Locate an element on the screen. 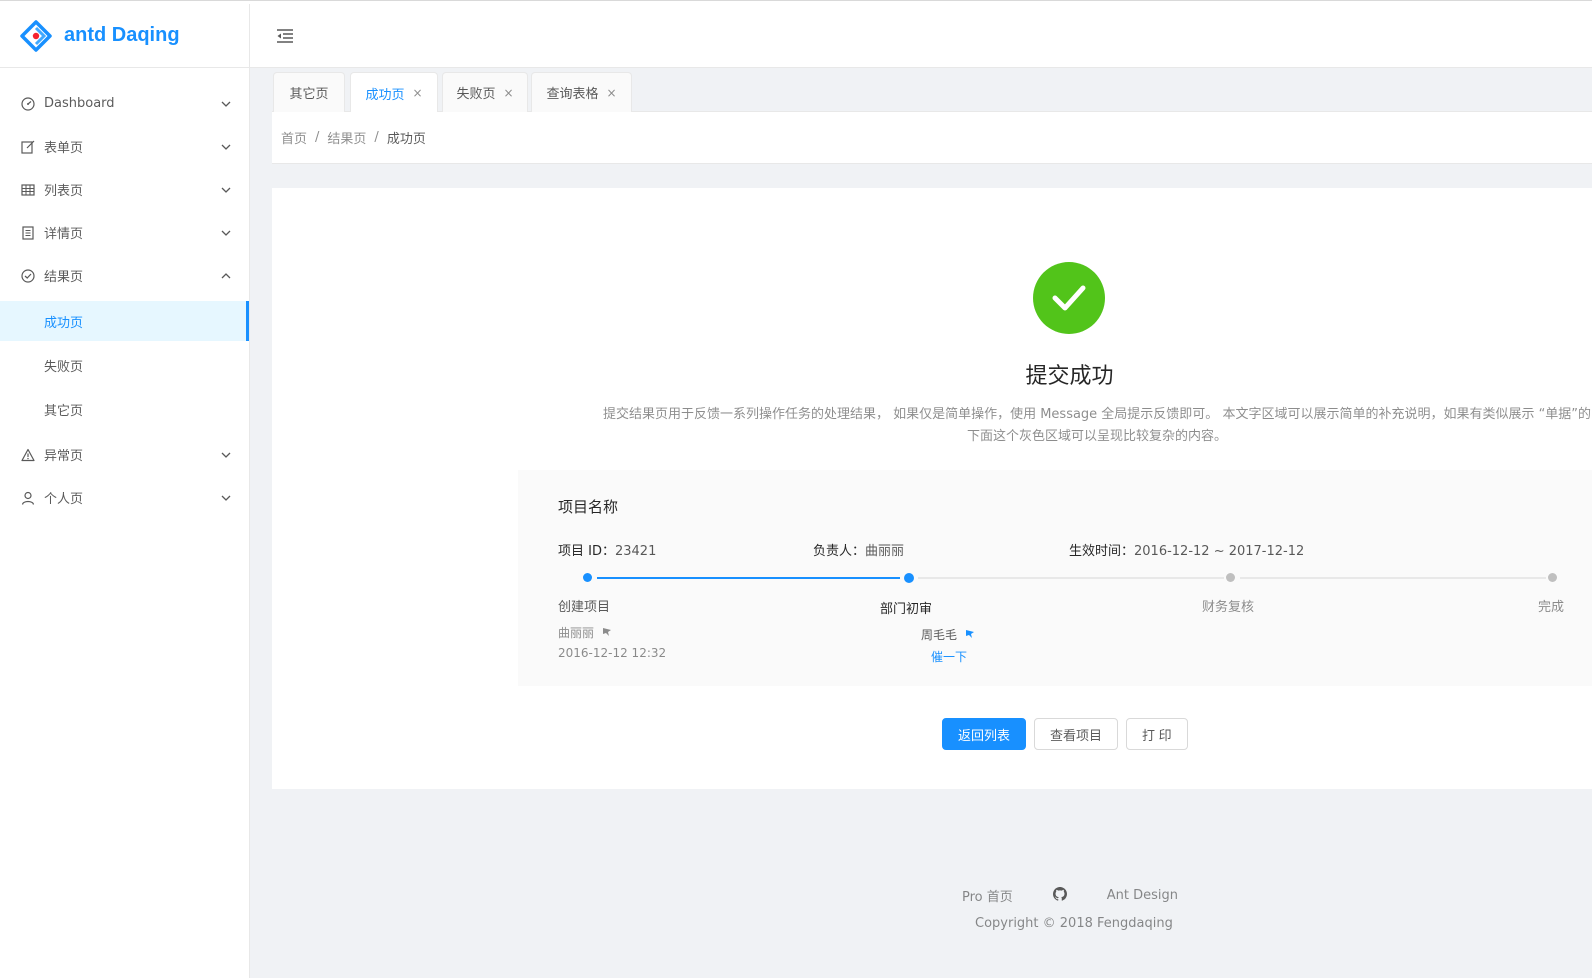 This screenshot has width=1592, height=978. sidebar-item-list: 列表页 is located at coordinates (124, 189).